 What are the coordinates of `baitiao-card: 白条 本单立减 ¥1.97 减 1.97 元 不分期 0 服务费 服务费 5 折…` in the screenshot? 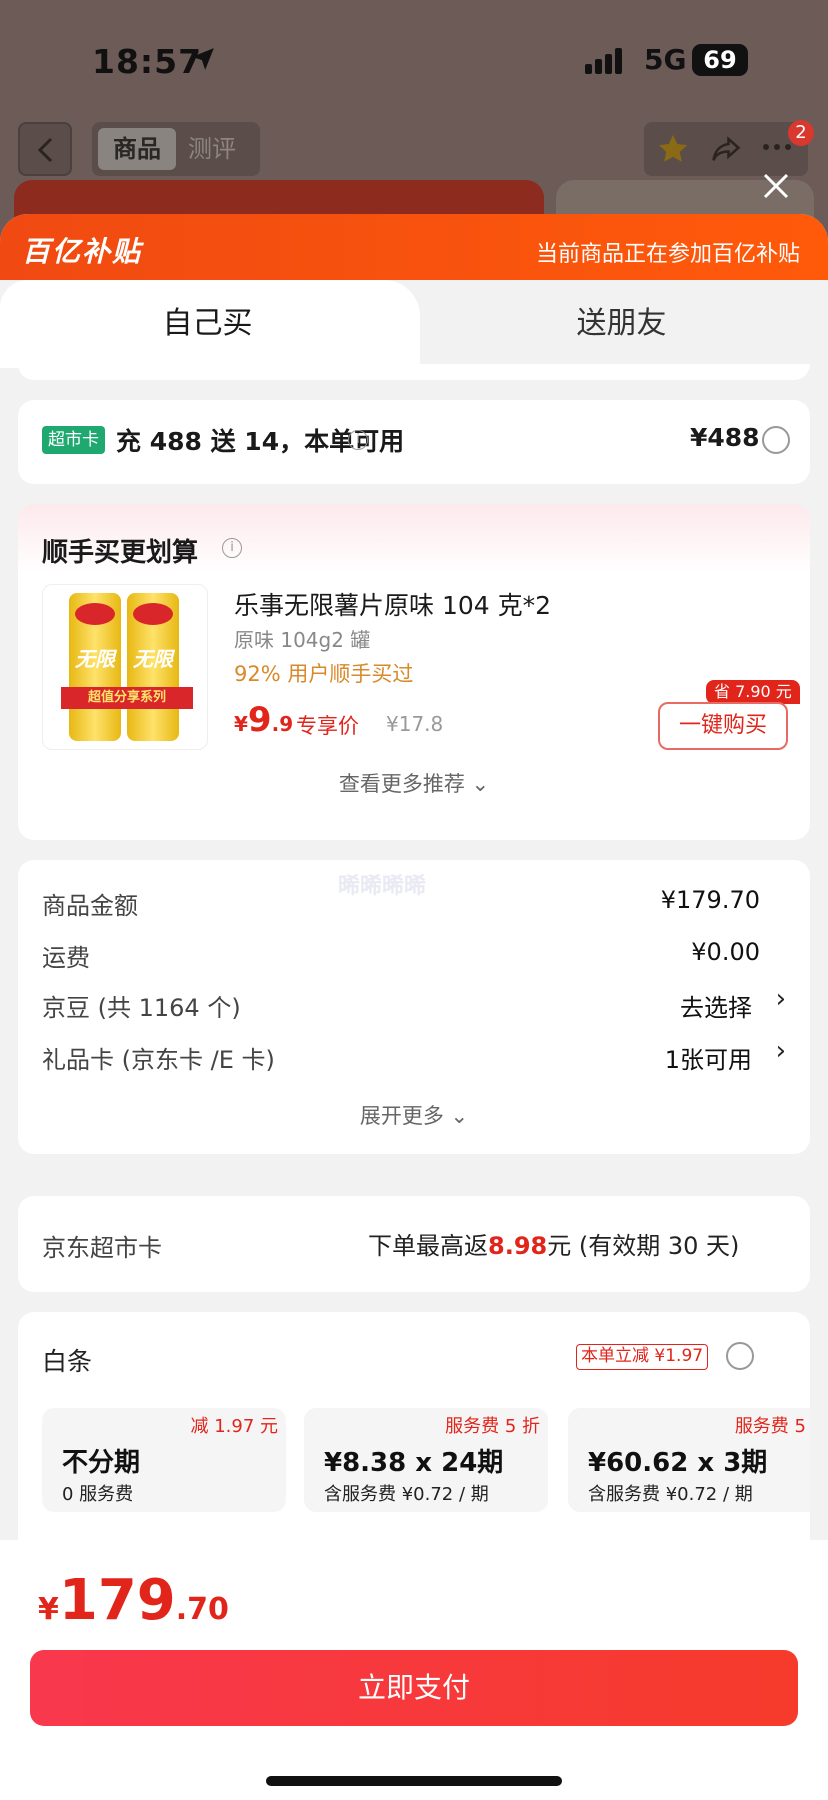 It's located at (414, 1442).